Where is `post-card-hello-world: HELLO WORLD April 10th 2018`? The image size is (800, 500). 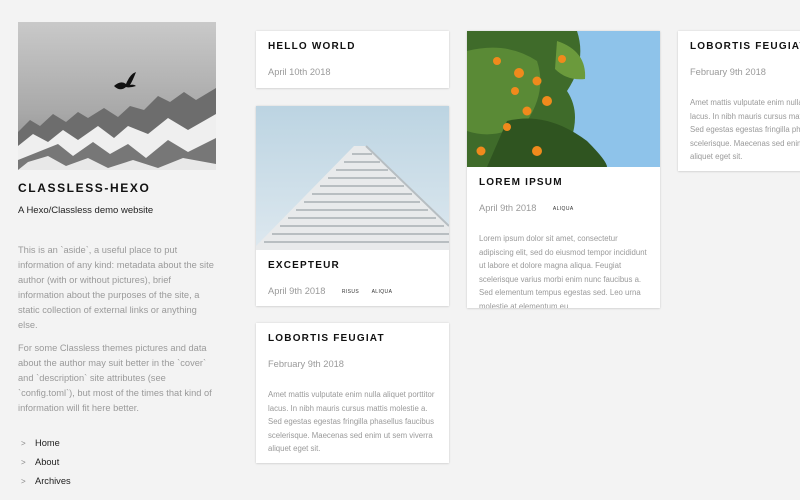
post-card-hello-world: HELLO WORLD April 10th 2018 is located at coordinates (352, 59).